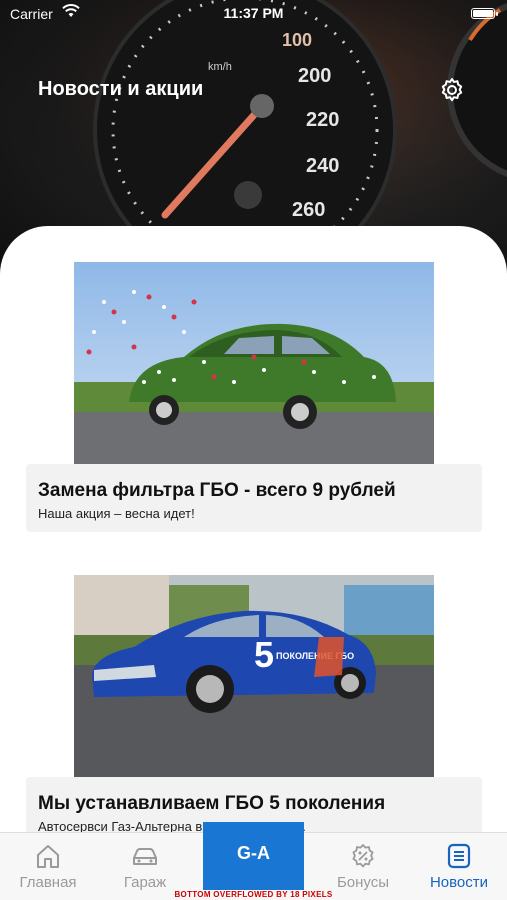 This screenshot has width=507, height=900. I want to click on bonus-icon, so click(363, 856).